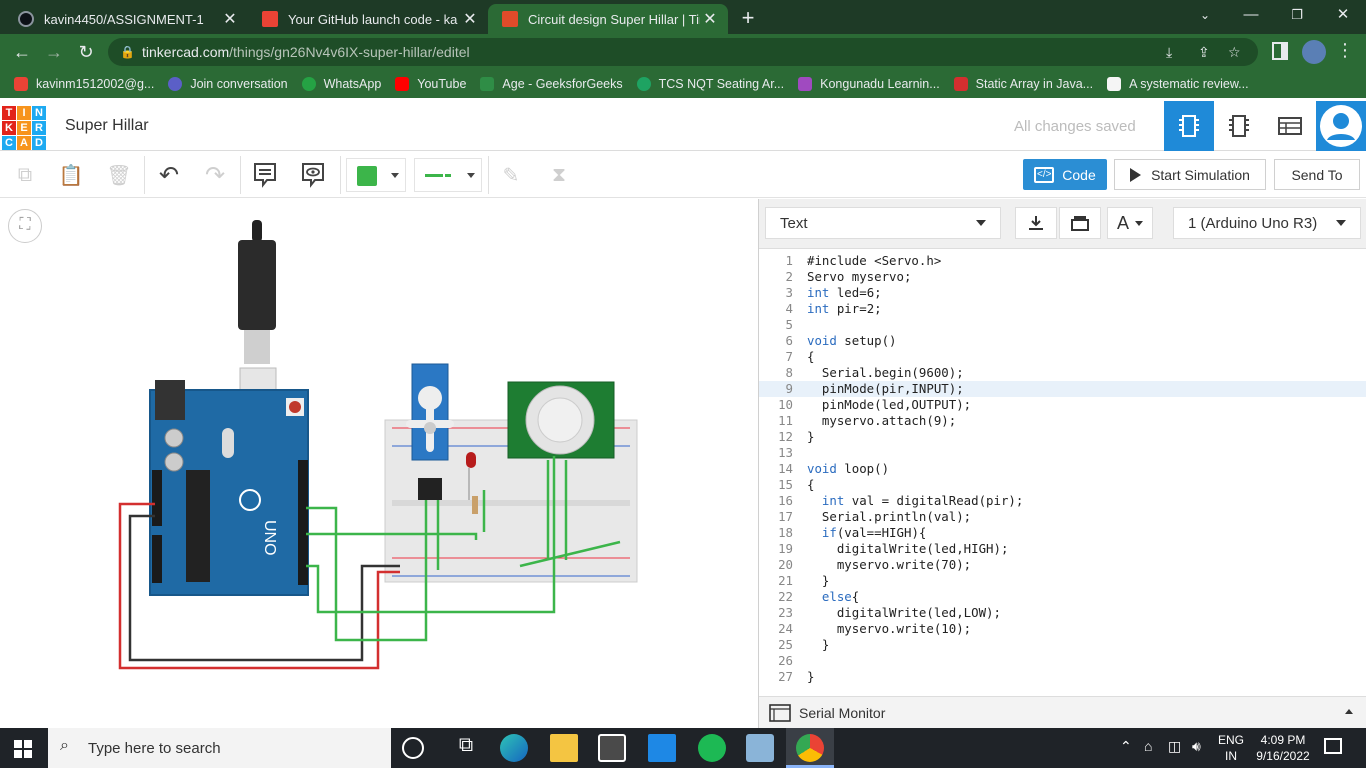  What do you see at coordinates (25, 175) in the screenshot?
I see `copy-icon: ⧉` at bounding box center [25, 175].